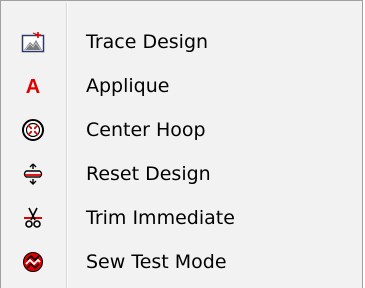 This screenshot has height=288, width=365. I want to click on trace-design-icon, so click(33, 42).